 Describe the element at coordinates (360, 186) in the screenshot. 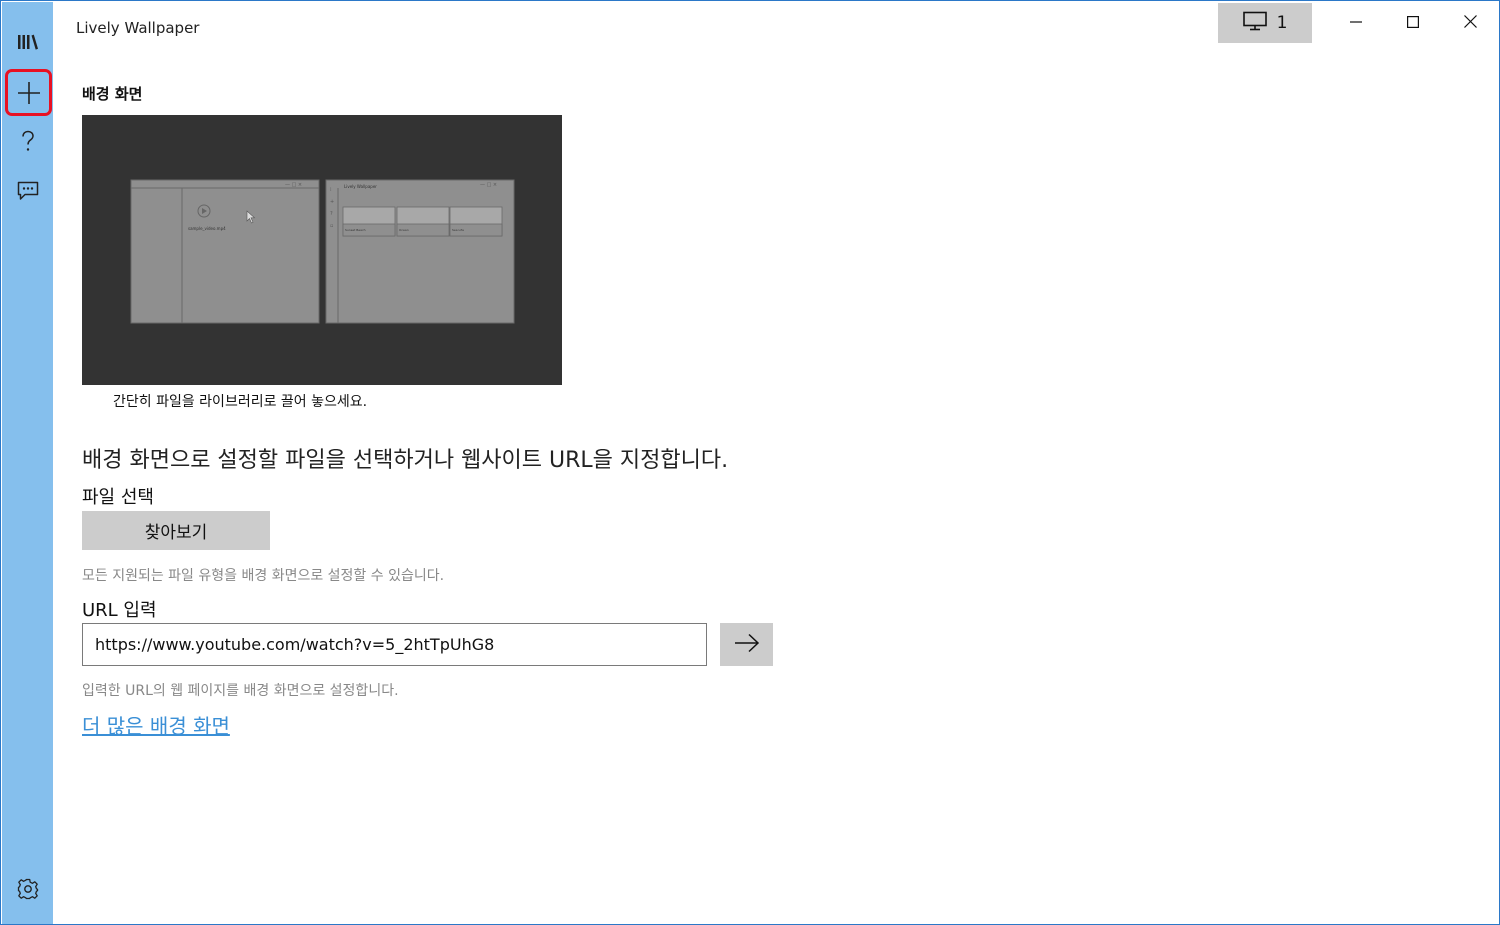

I see `preview-window-title: Lively Wallpaper` at that location.